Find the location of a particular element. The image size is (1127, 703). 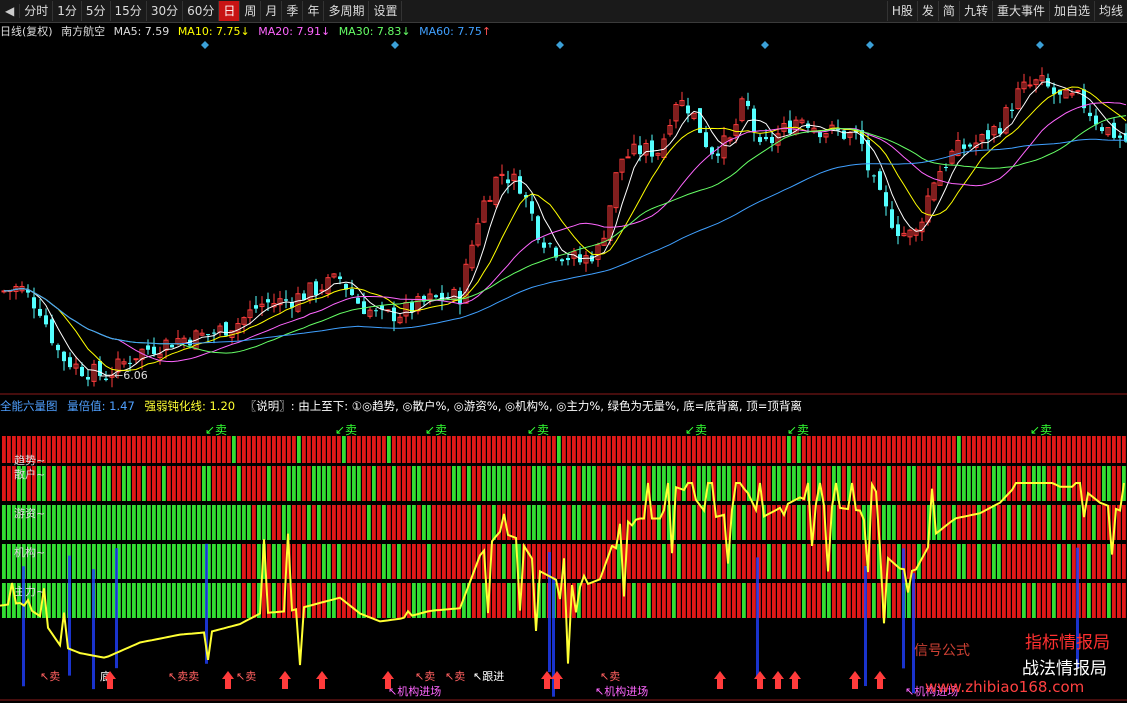

watermark-3: 信号公式 is located at coordinates (942, 651).